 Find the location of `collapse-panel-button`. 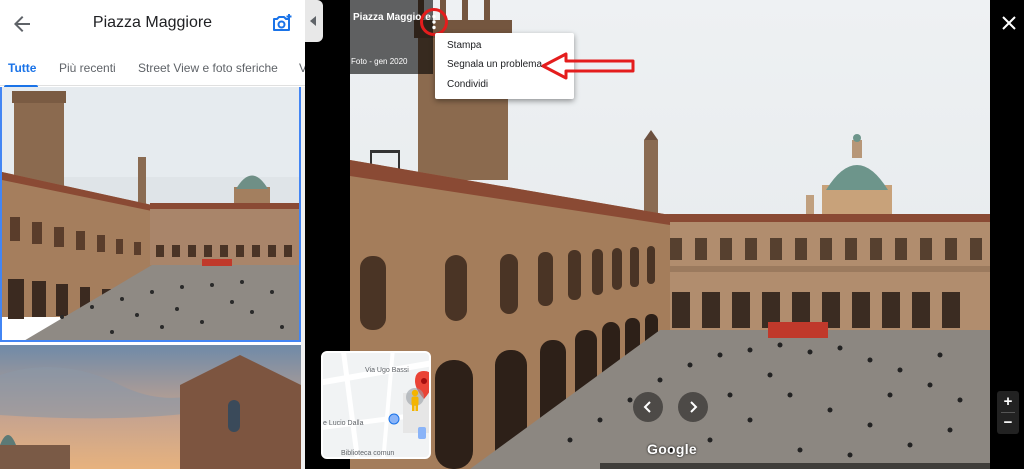

collapse-panel-button is located at coordinates (314, 21).